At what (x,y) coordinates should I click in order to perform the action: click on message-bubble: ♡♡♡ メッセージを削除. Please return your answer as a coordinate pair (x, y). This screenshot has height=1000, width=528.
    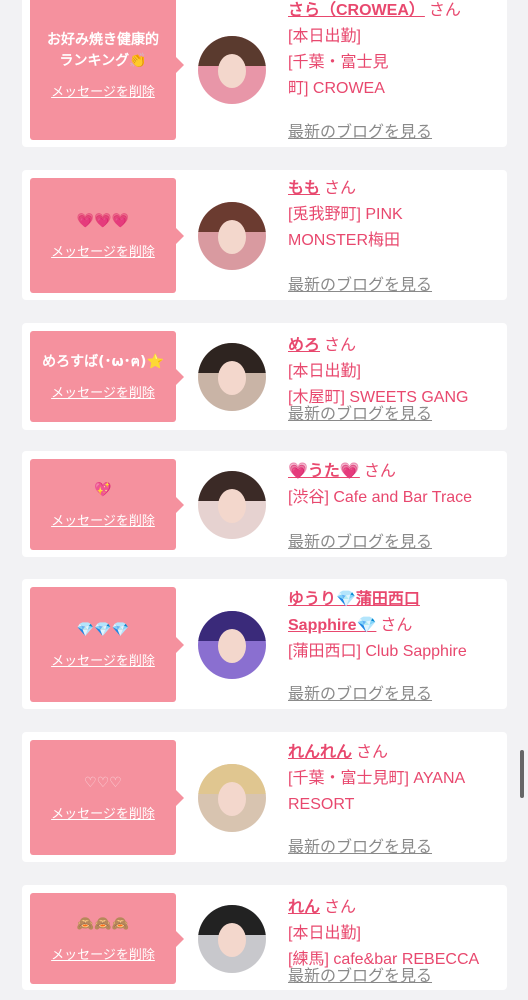
    Looking at the image, I should click on (107, 797).